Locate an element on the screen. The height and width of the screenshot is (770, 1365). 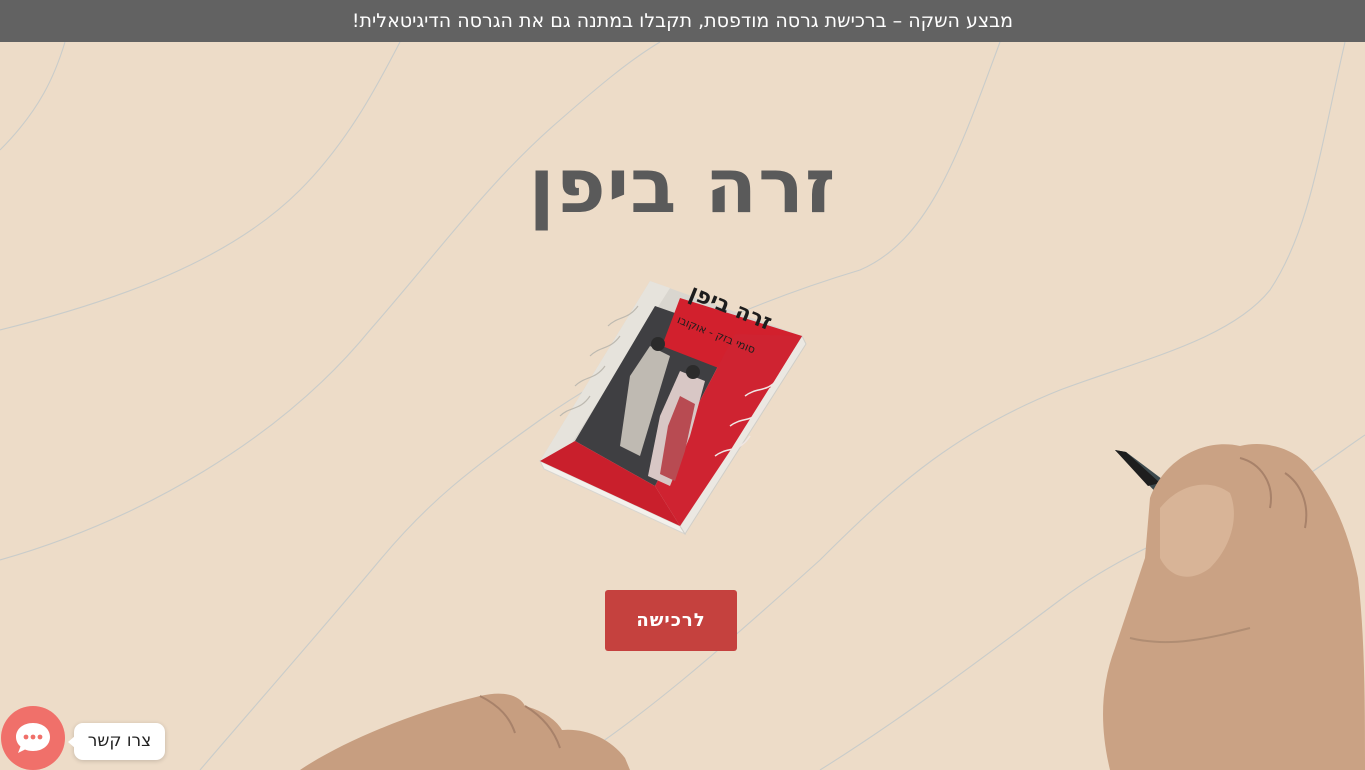
hand-bottom-image is located at coordinates (465, 731).